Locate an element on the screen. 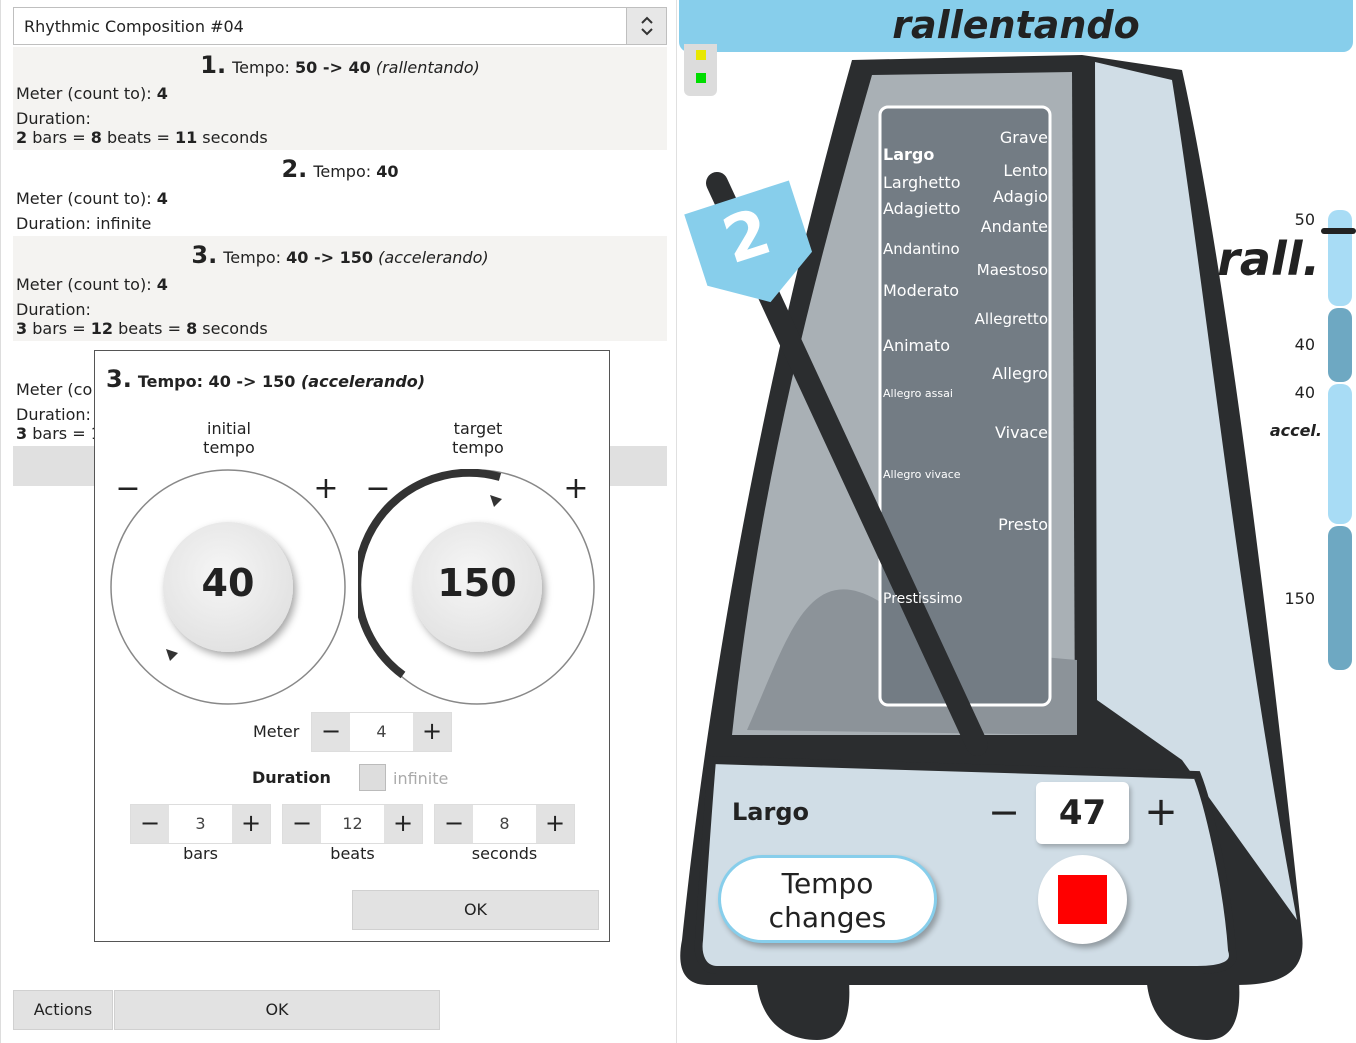 The image size is (1356, 1043). entry-3-header: 3. Tempo: 40 -> 150 (accelerando) is located at coordinates (340, 255).